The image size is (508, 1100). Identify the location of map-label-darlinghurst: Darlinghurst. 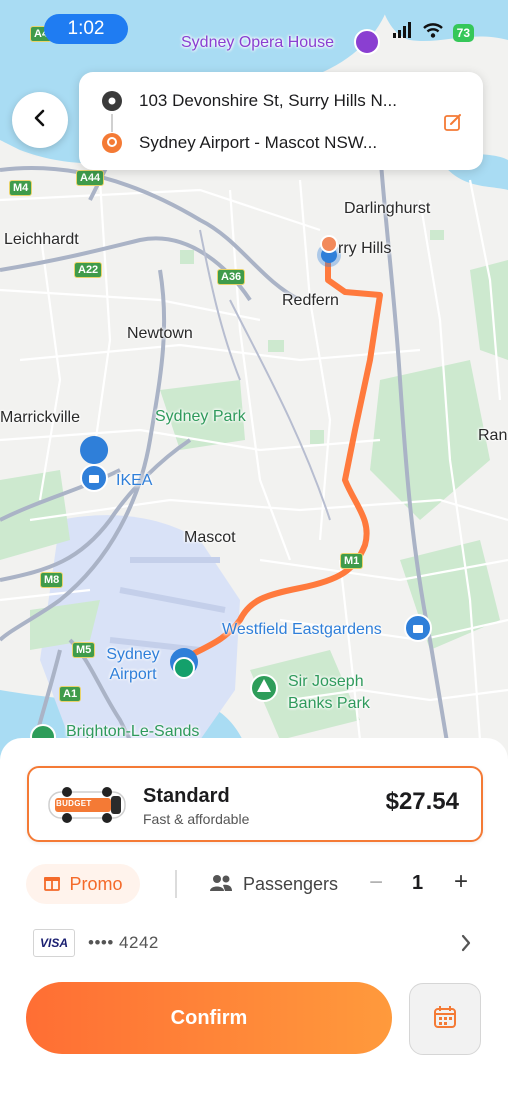
(387, 208).